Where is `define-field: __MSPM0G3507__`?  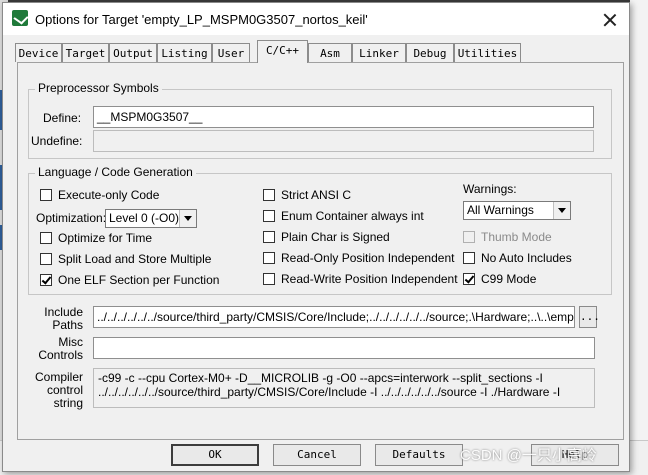
define-field: __MSPM0G3507__ is located at coordinates (343, 117).